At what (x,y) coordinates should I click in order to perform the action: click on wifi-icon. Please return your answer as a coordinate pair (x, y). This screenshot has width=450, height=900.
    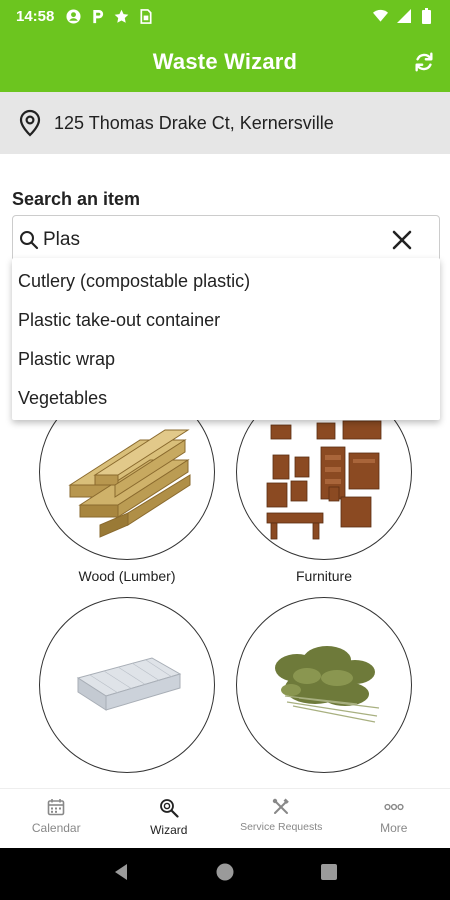
    Looking at the image, I should click on (380, 16).